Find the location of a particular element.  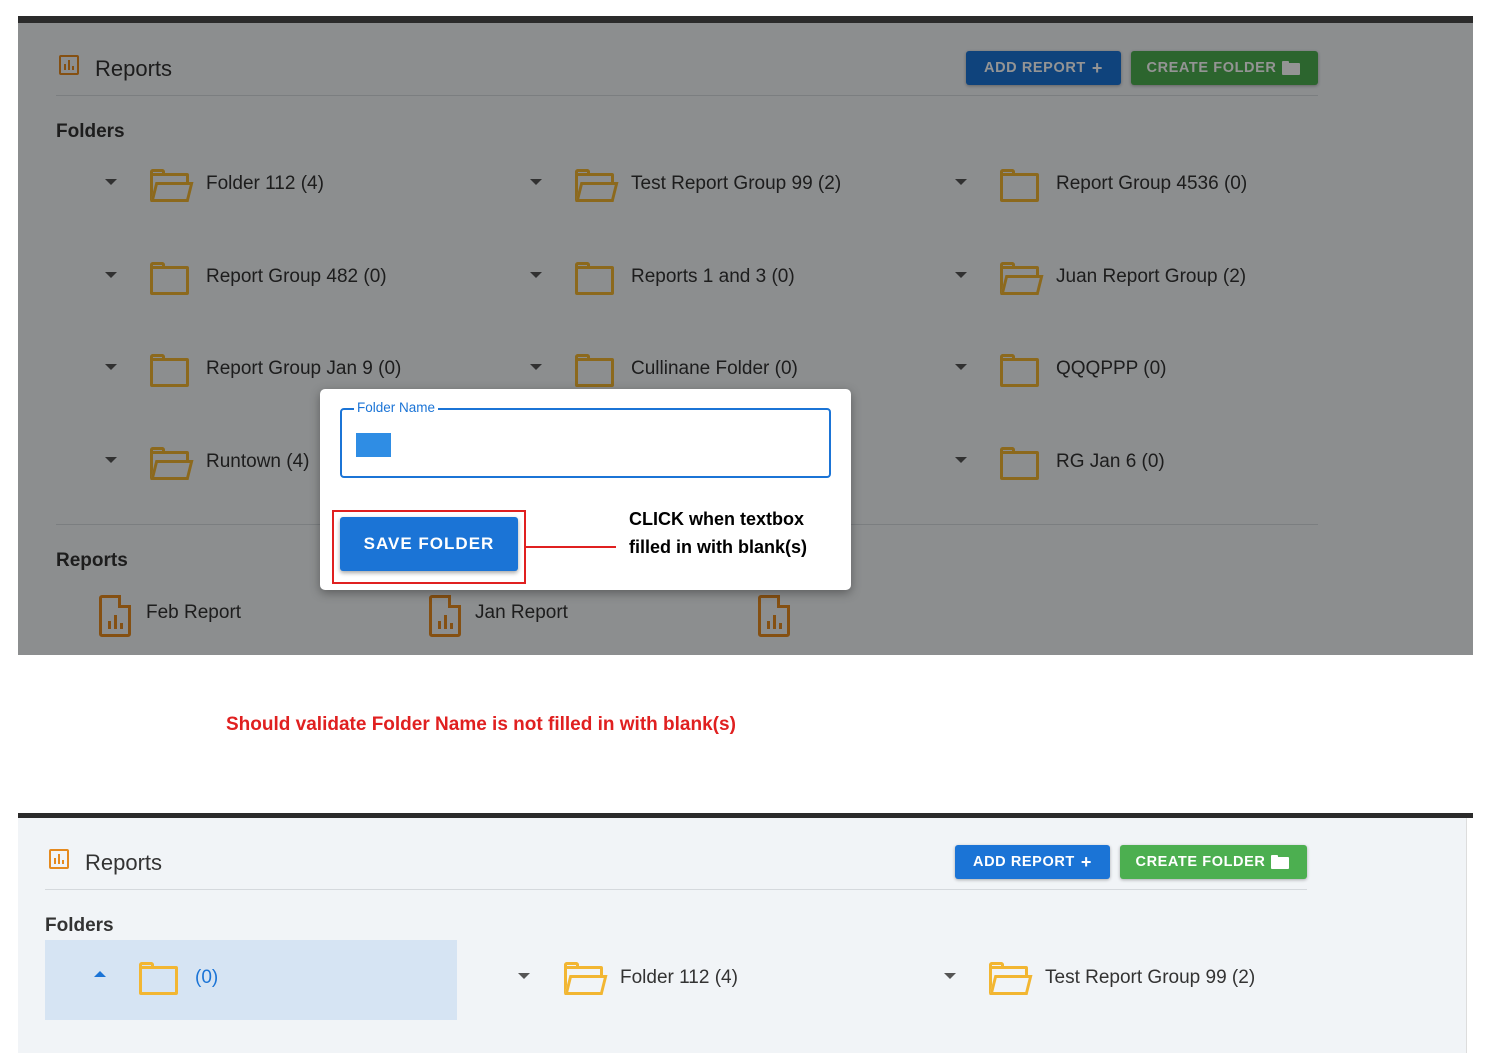

folder-name: (0) is located at coordinates (206, 978).